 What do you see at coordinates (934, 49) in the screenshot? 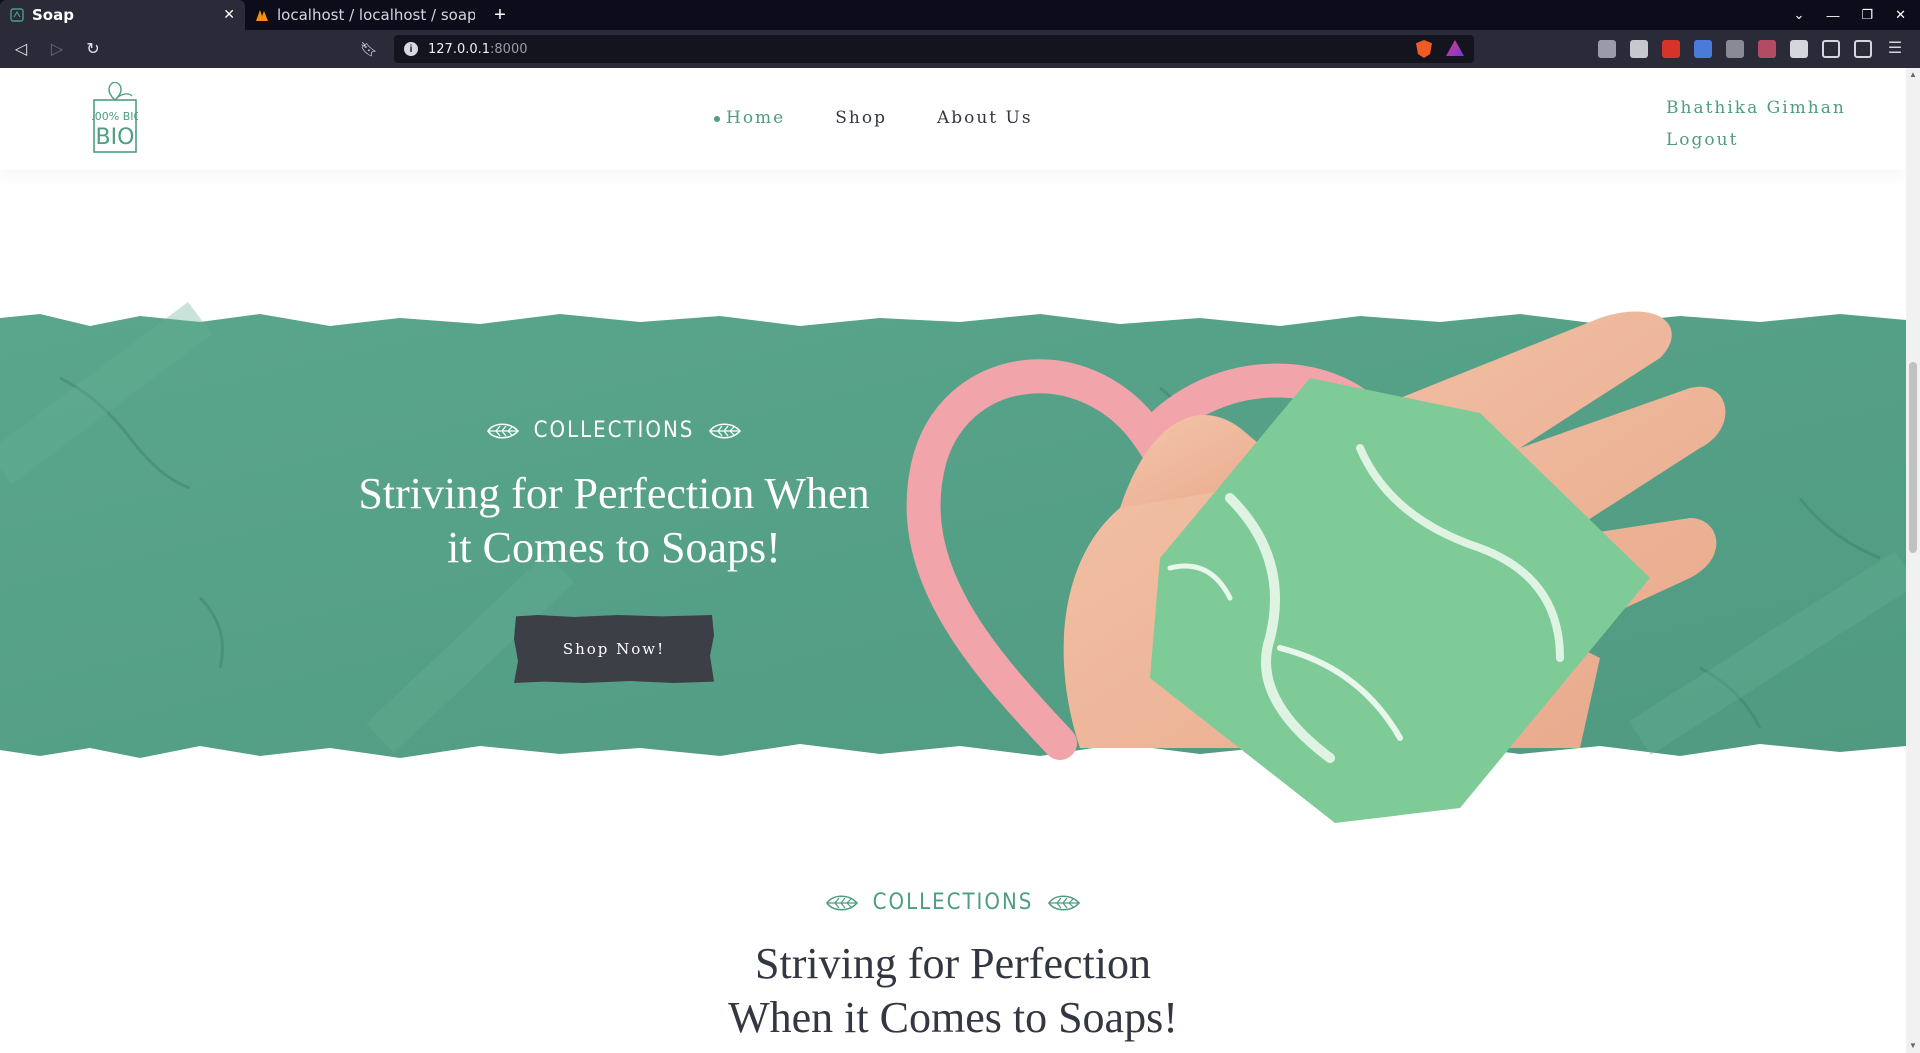
I see `address-bar: i 127.0.0.1:8000` at bounding box center [934, 49].